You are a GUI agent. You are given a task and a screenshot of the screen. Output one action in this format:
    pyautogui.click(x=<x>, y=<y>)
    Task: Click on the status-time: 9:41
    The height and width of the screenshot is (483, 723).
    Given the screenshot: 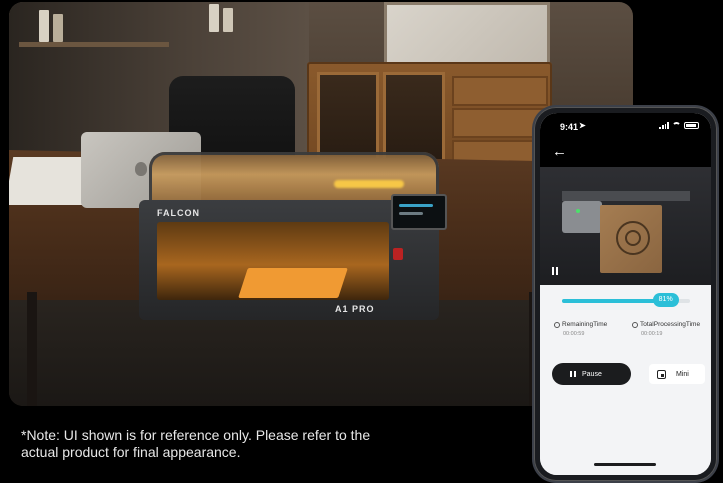 What is the action you would take?
    pyautogui.click(x=569, y=127)
    